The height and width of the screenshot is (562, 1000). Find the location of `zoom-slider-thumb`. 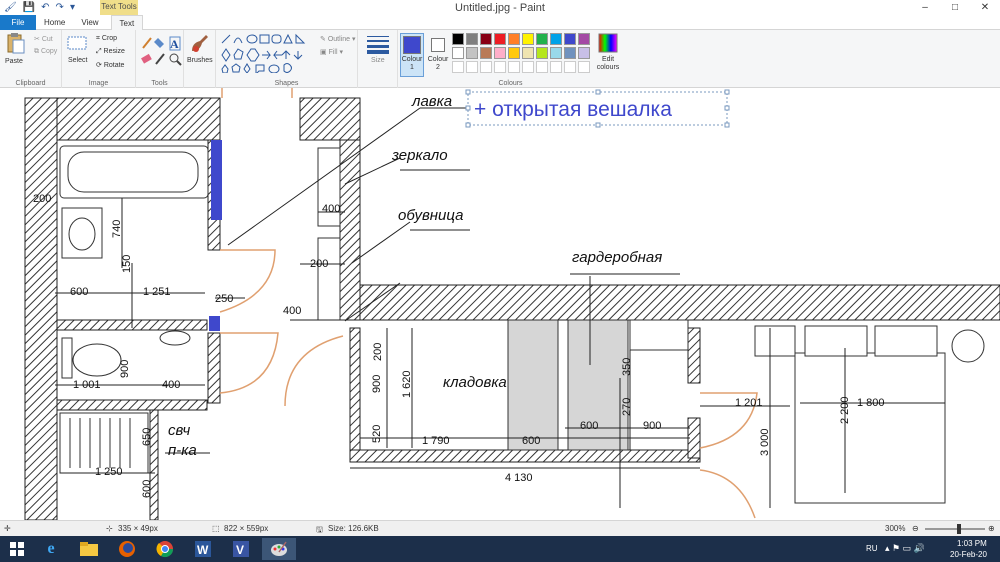

zoom-slider-thumb is located at coordinates (959, 529).